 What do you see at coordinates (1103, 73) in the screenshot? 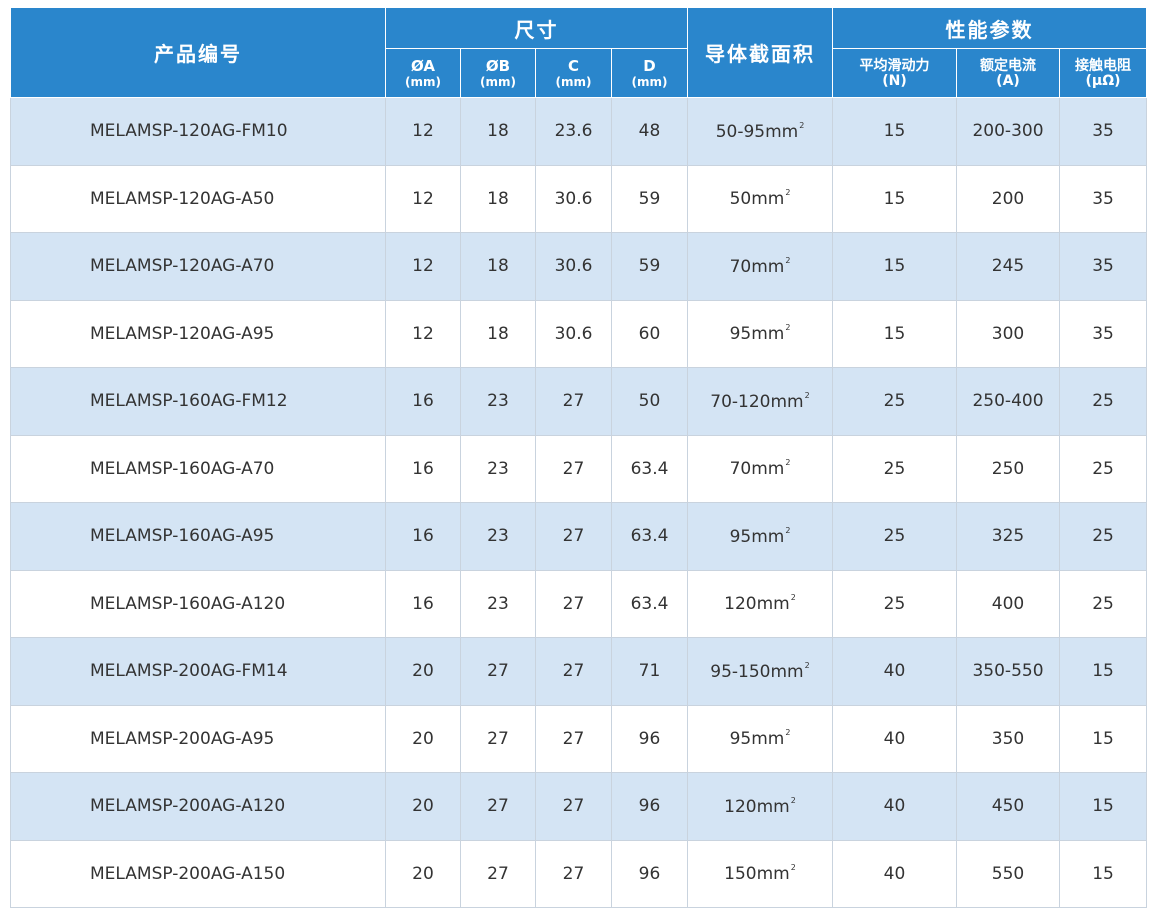
I see `header-contact-resistance: 接触电阻 (μΩ)` at bounding box center [1103, 73].